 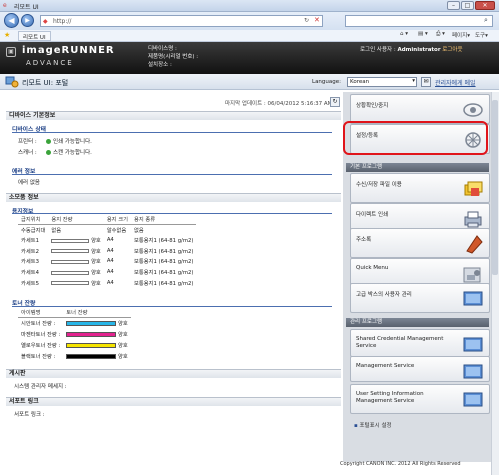 I want to click on window-title: 리모트 UI, so click(x=26, y=7).